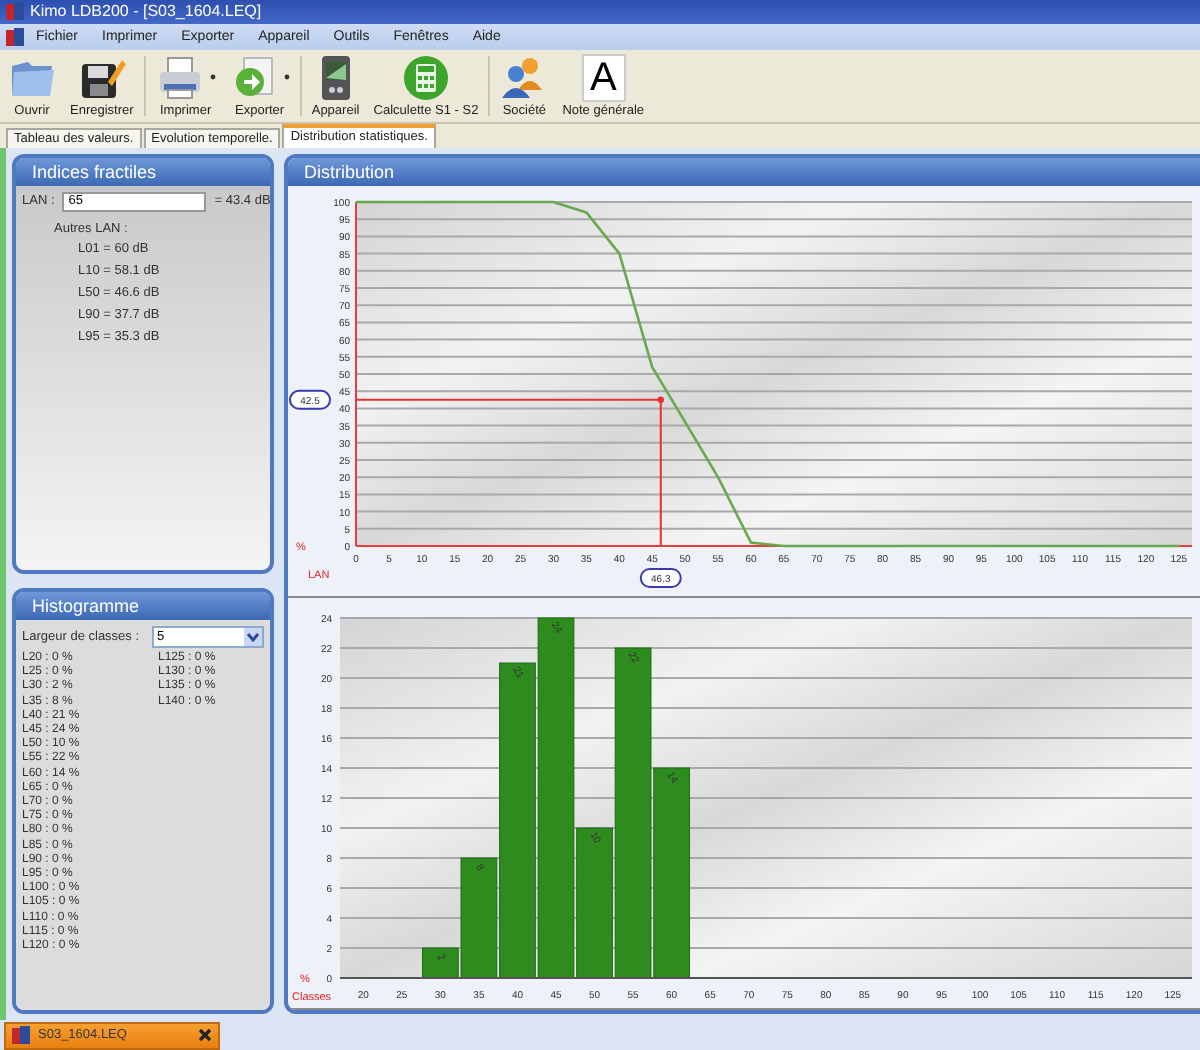 The width and height of the screenshot is (1200, 1050). What do you see at coordinates (253, 636) in the screenshot?
I see `chevron-down-icon` at bounding box center [253, 636].